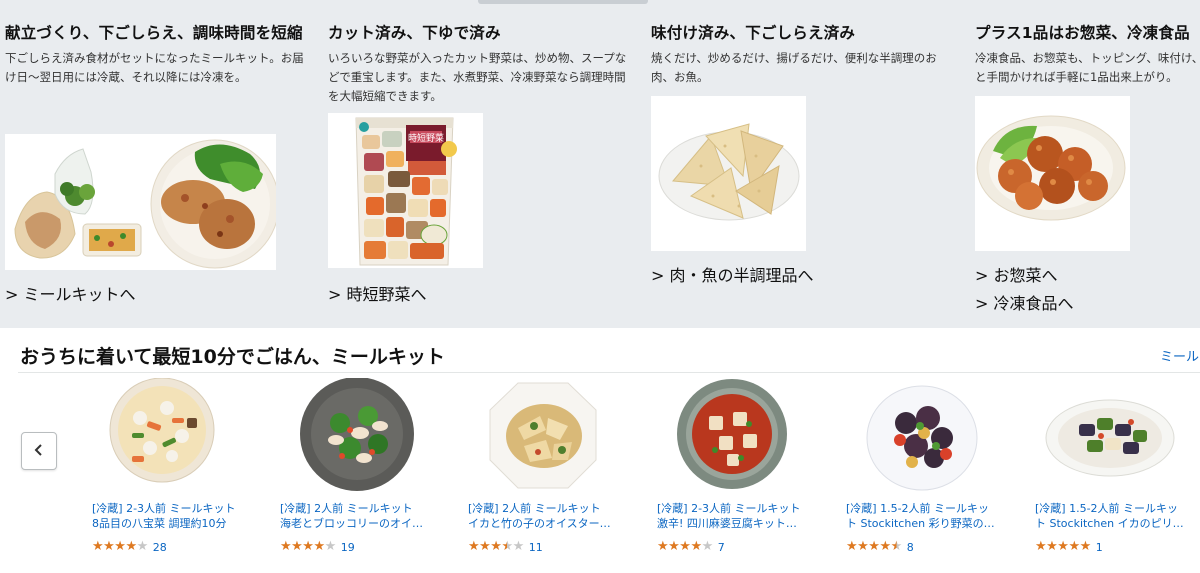  I want to click on product-title: [冷蔵] 2-3人前 ミールキット 8品目の八宝菜 調理約10分, so click(172, 516).